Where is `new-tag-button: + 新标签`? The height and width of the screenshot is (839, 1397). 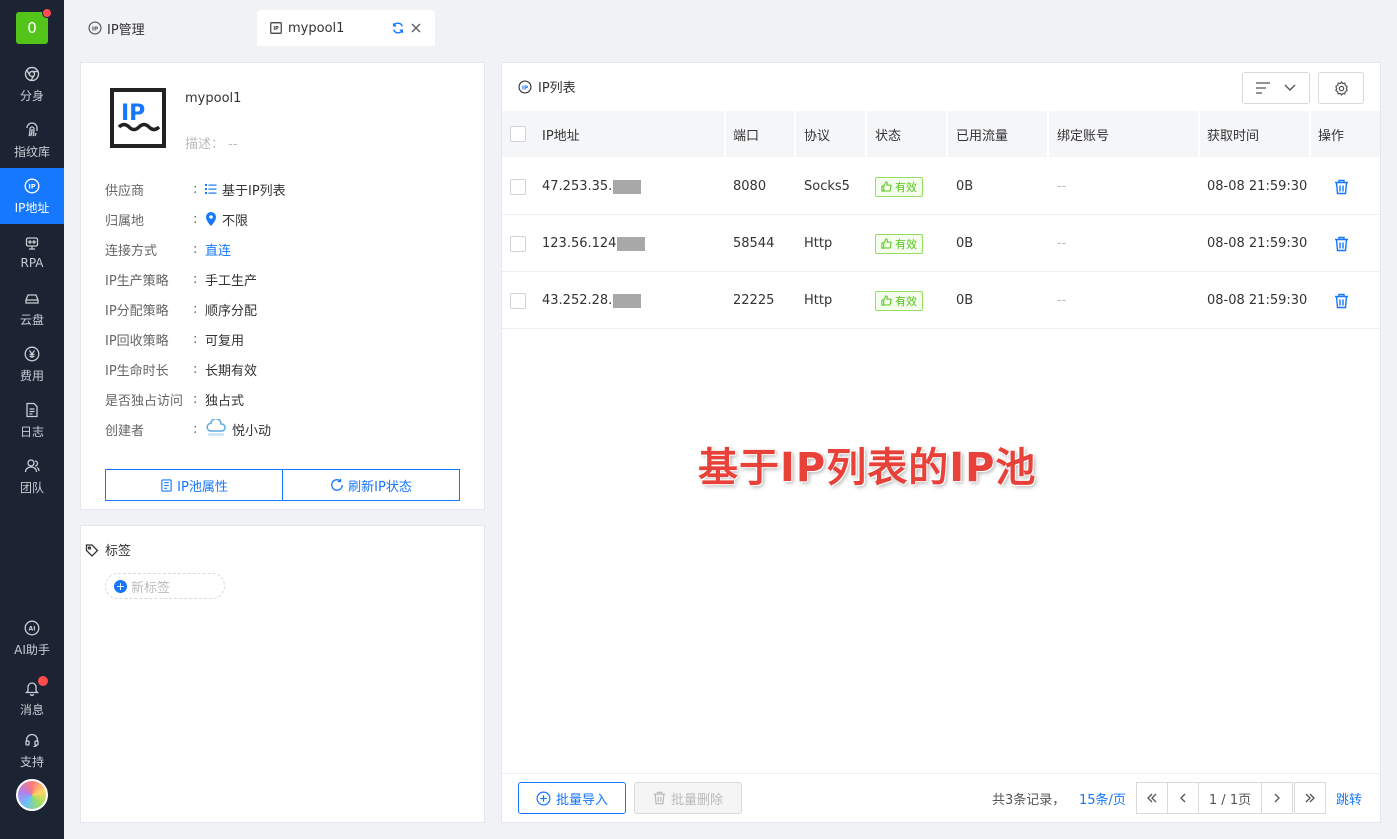
new-tag-button: + 新标签 is located at coordinates (165, 586).